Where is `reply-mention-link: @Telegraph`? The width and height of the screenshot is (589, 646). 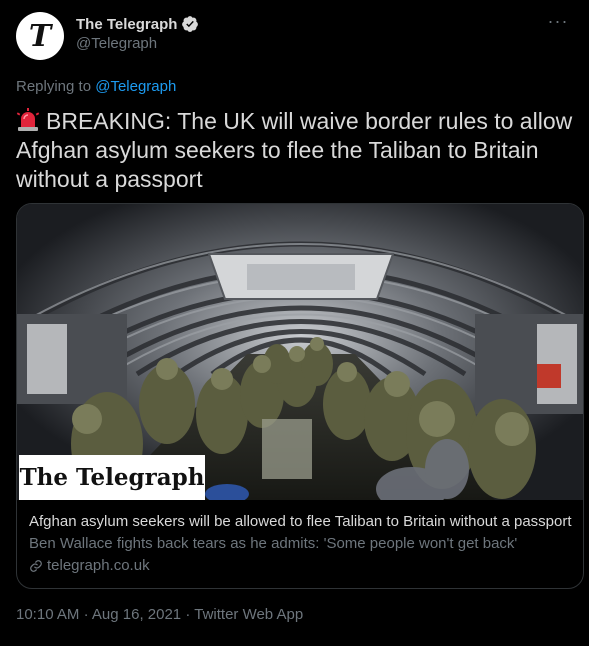 reply-mention-link: @Telegraph is located at coordinates (135, 86).